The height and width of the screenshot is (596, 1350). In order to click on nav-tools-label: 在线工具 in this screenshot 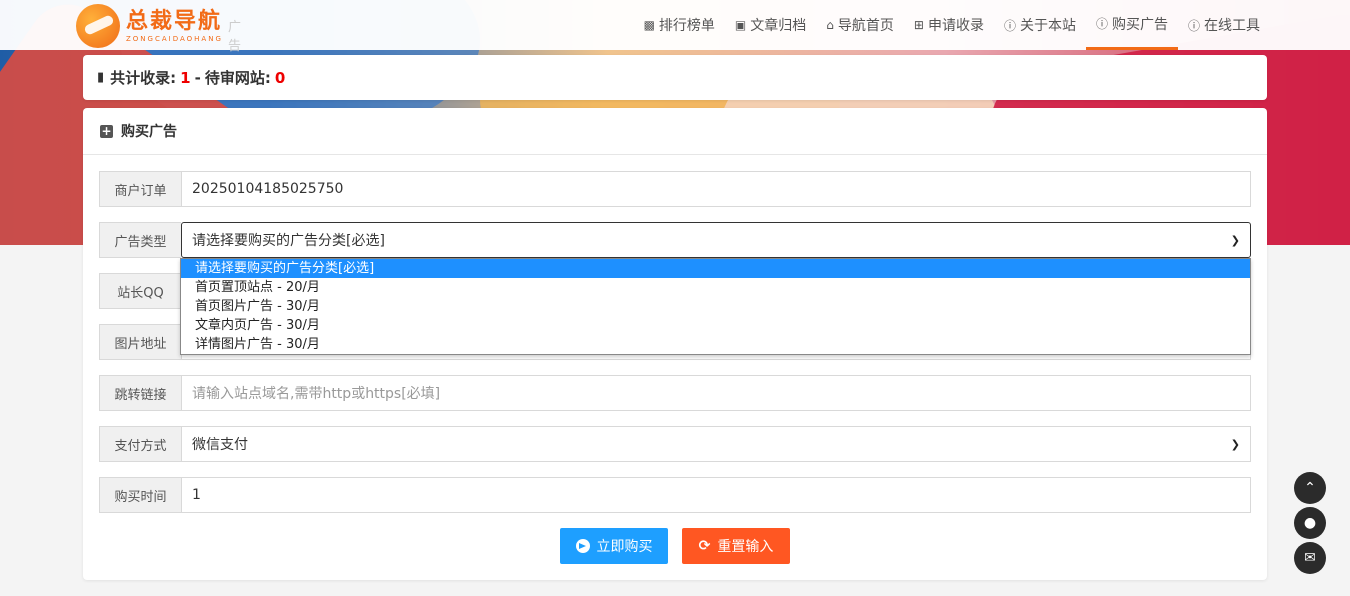, I will do `click(1232, 26)`.